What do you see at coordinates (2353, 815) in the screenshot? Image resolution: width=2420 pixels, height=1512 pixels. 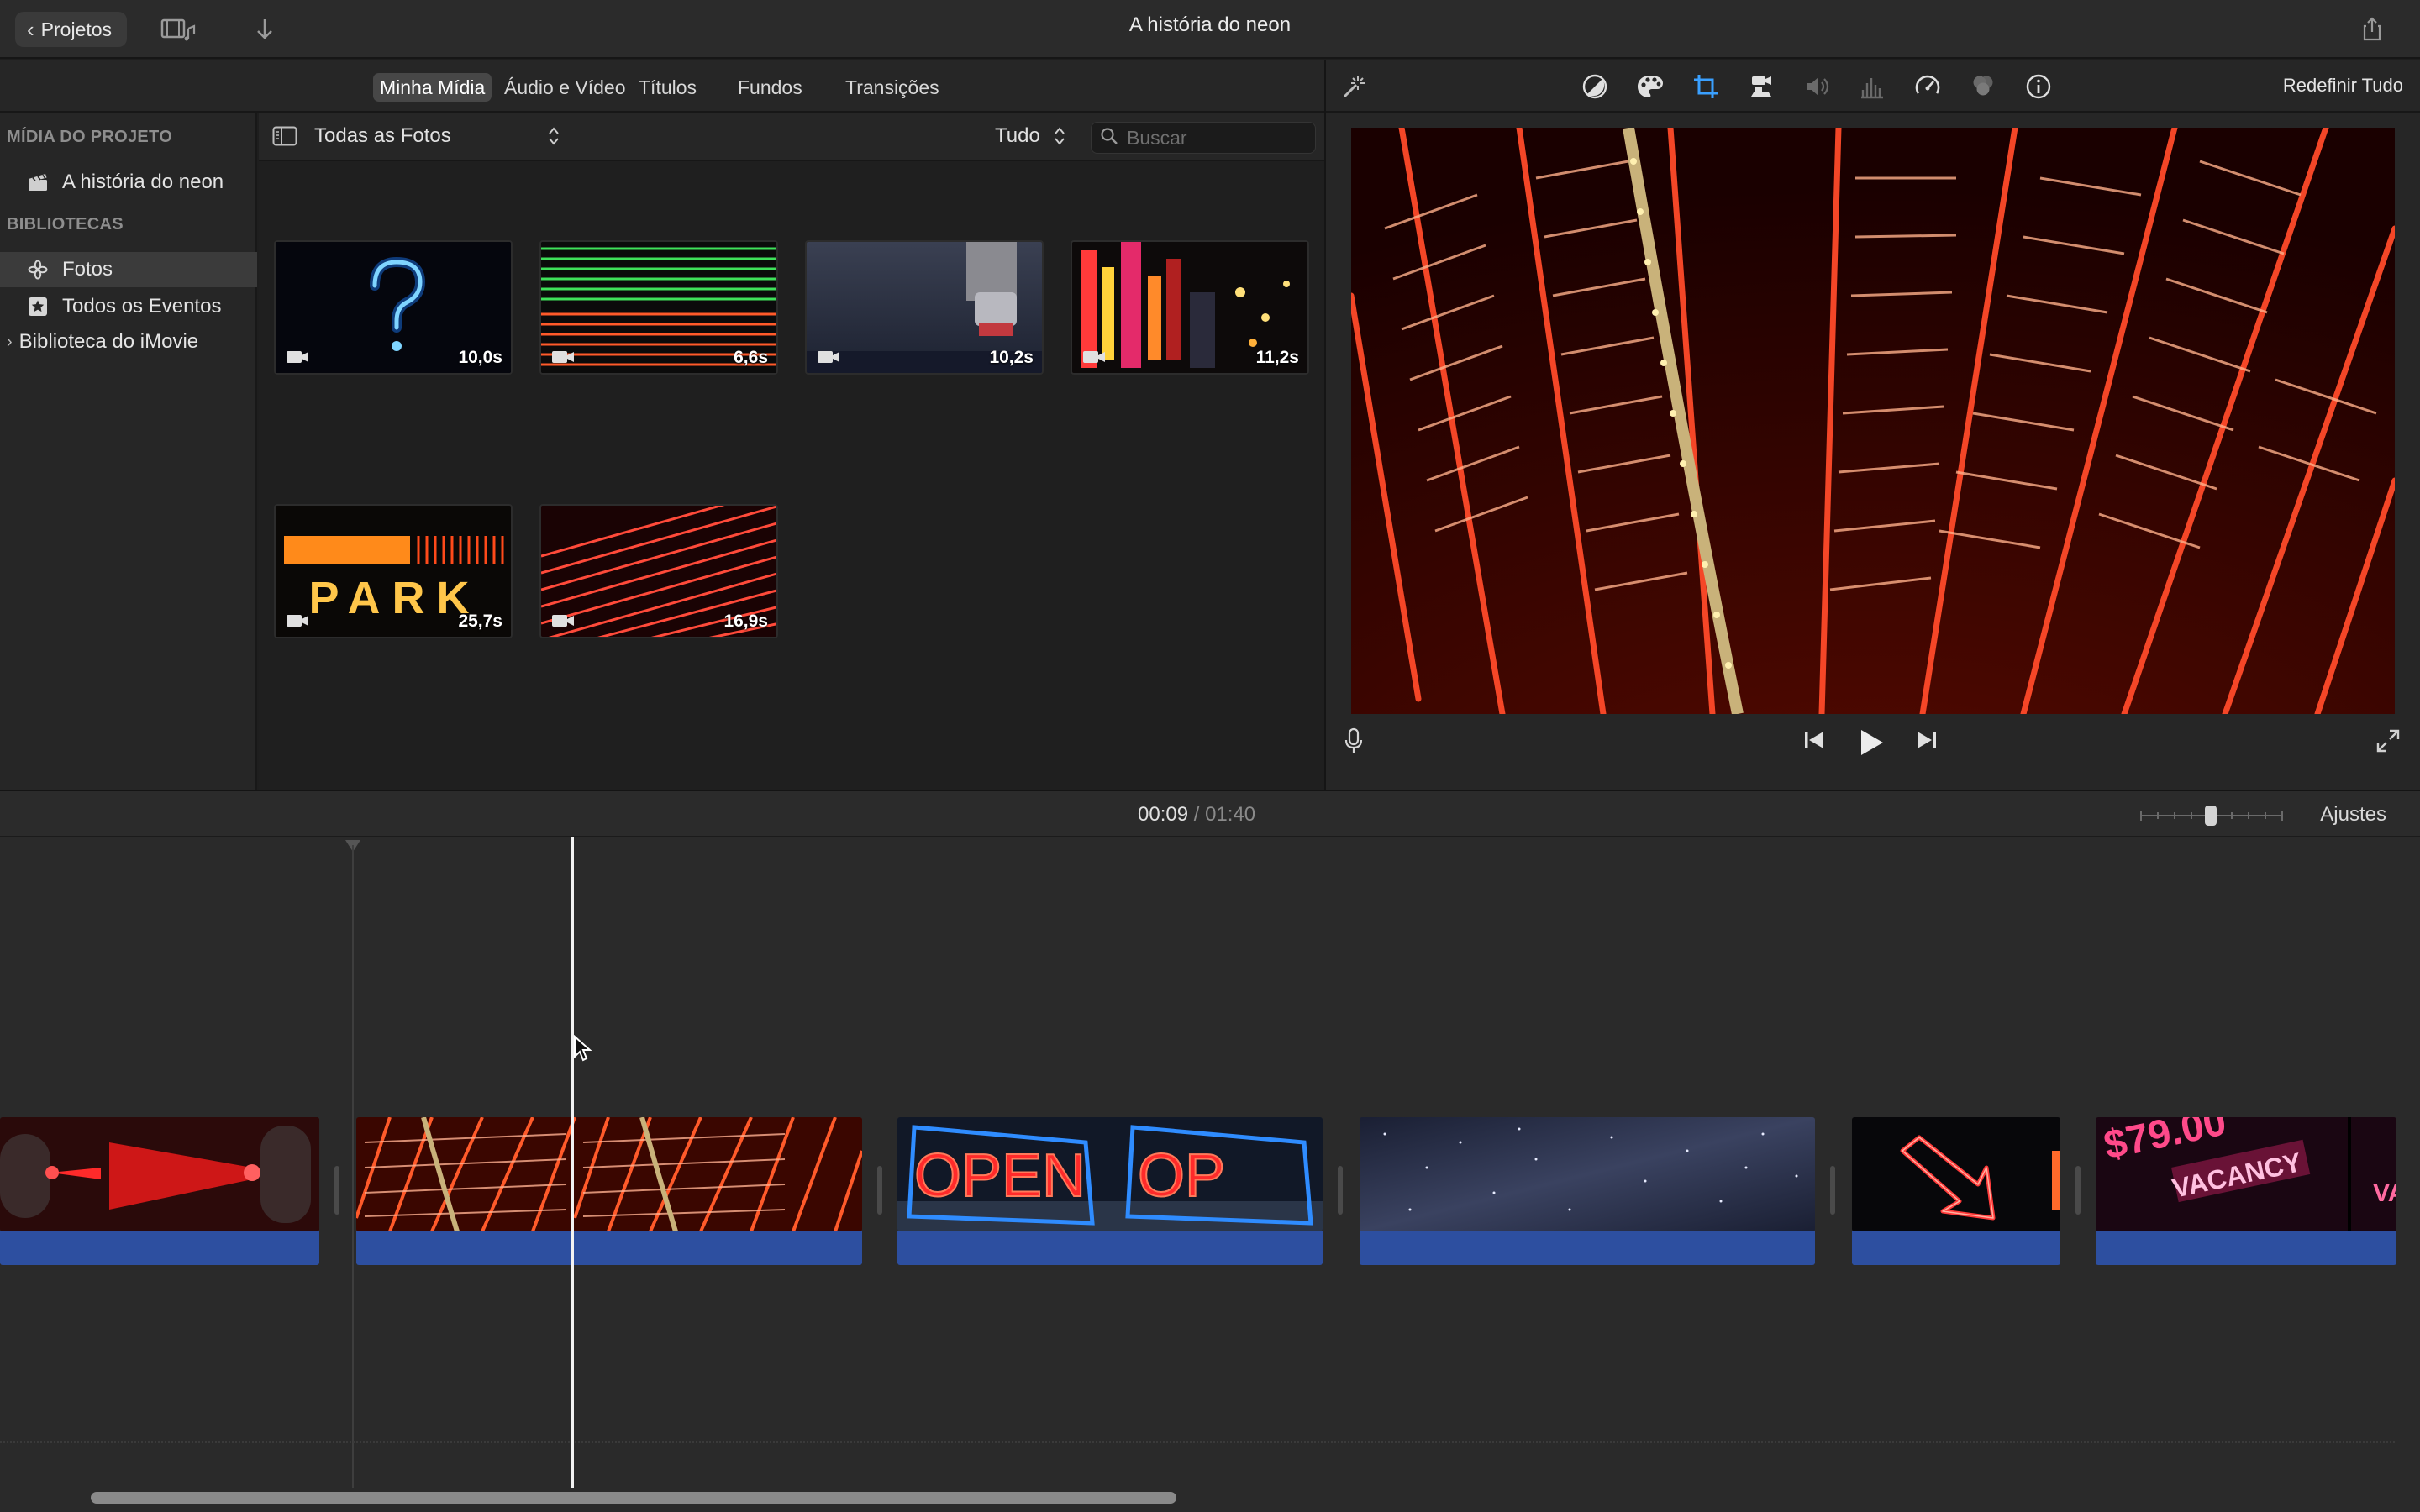 I see `timeline-settings-button: Ajustes` at bounding box center [2353, 815].